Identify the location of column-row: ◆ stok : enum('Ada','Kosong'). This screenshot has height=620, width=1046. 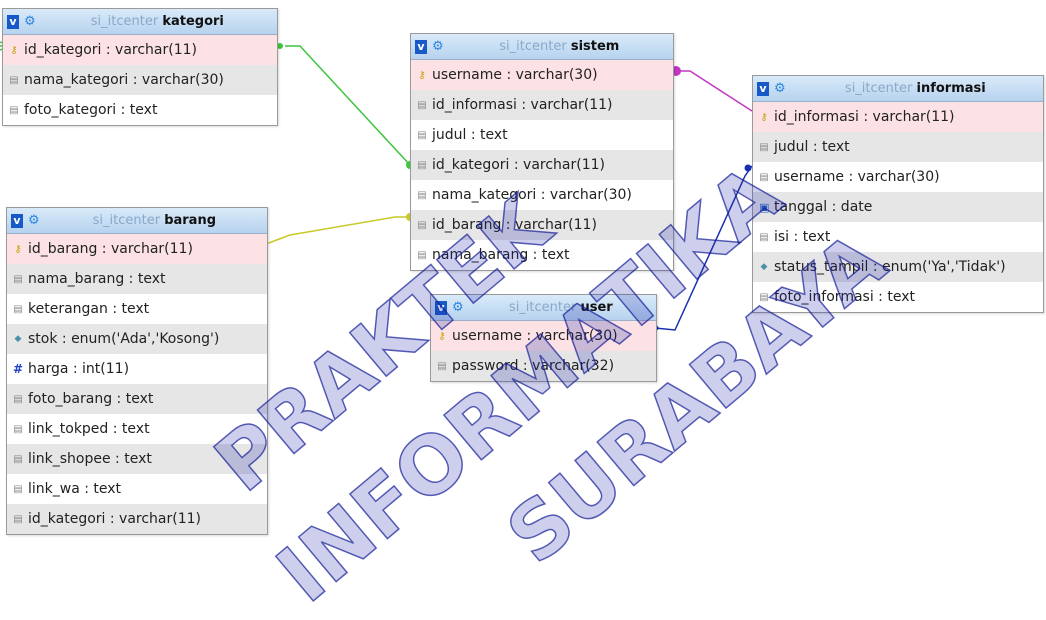
(137, 339).